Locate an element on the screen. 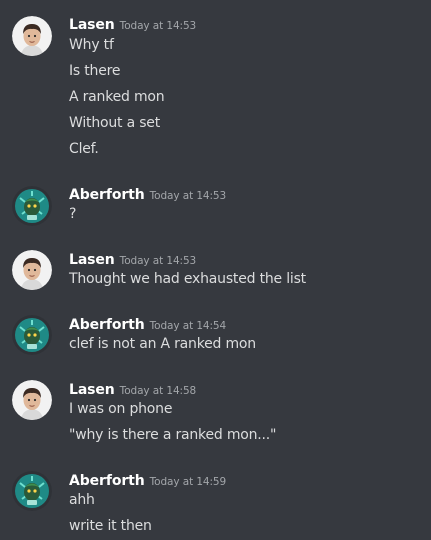 The width and height of the screenshot is (431, 540). message-line: "why is there a ranked mon..." is located at coordinates (173, 435).